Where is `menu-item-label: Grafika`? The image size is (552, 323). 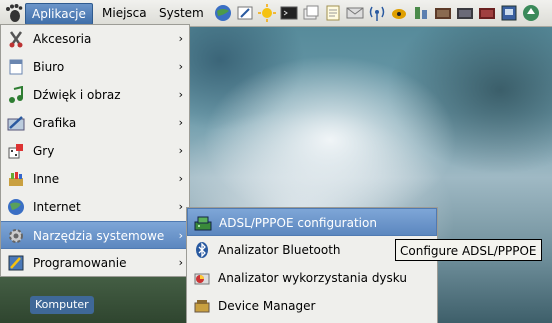 menu-item-label: Grafika is located at coordinates (55, 123).